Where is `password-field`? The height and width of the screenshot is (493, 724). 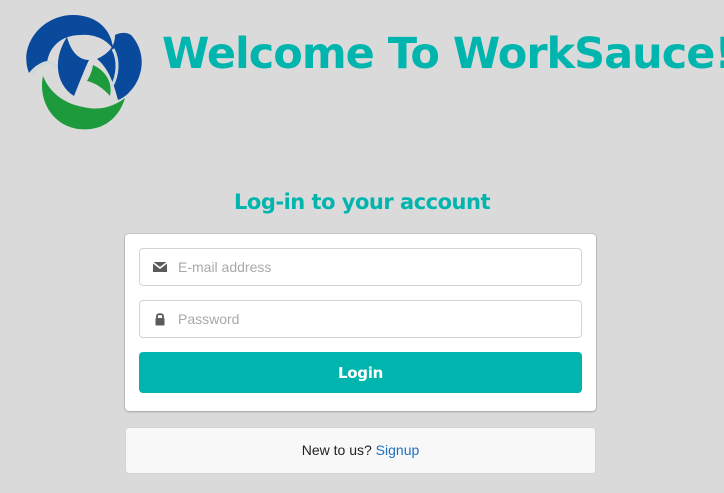
password-field is located at coordinates (360, 319).